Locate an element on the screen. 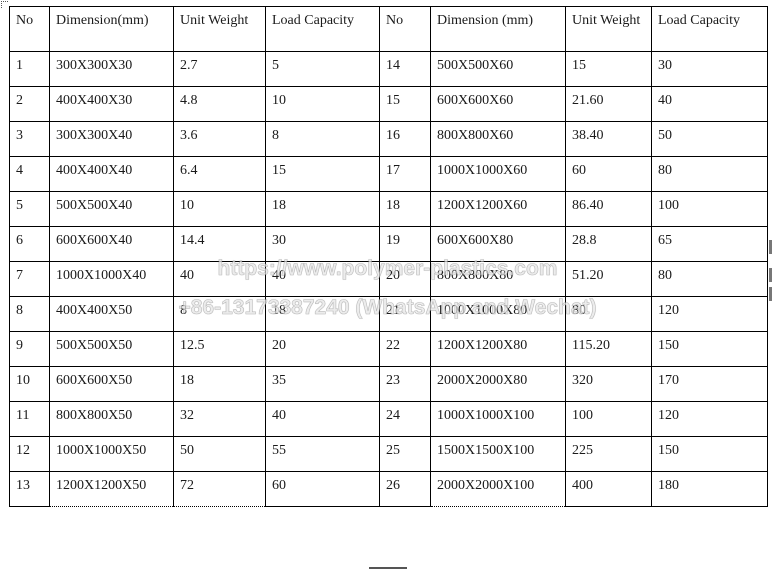  cell-unit-weight: 12.5 is located at coordinates (219, 349).